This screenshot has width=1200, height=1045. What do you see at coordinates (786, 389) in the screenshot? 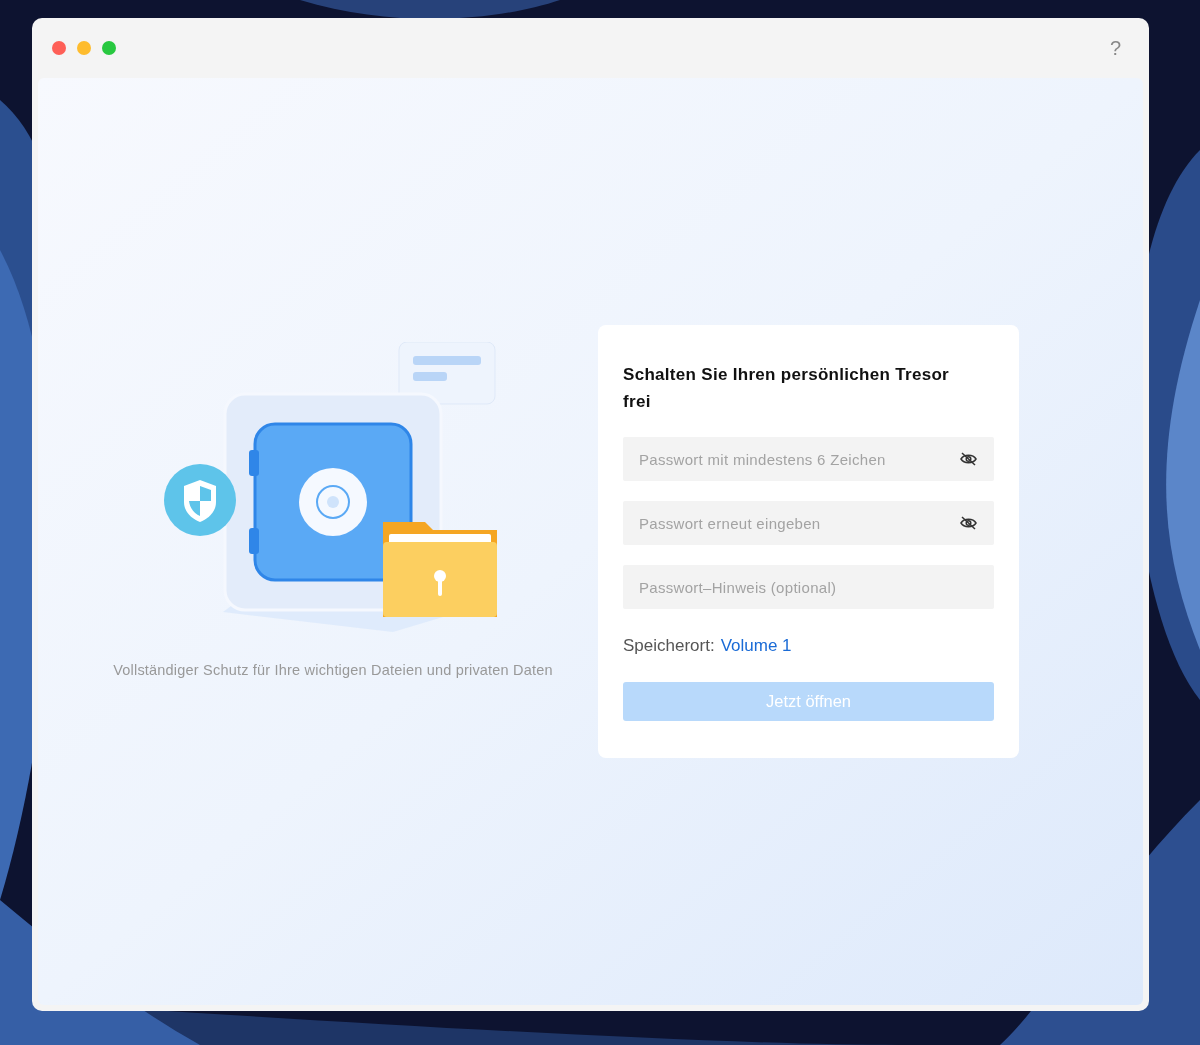
I see `form-title: Schalten Sie Ihren persönlichen Tresor frei` at bounding box center [786, 389].